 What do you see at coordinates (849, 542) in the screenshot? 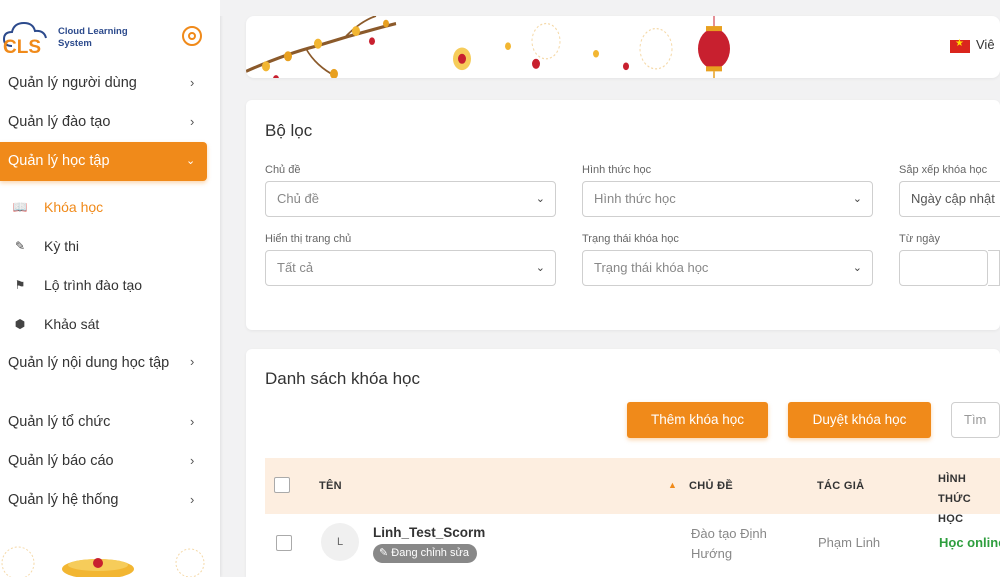
I see `course-author: Phạm Linh` at bounding box center [849, 542].